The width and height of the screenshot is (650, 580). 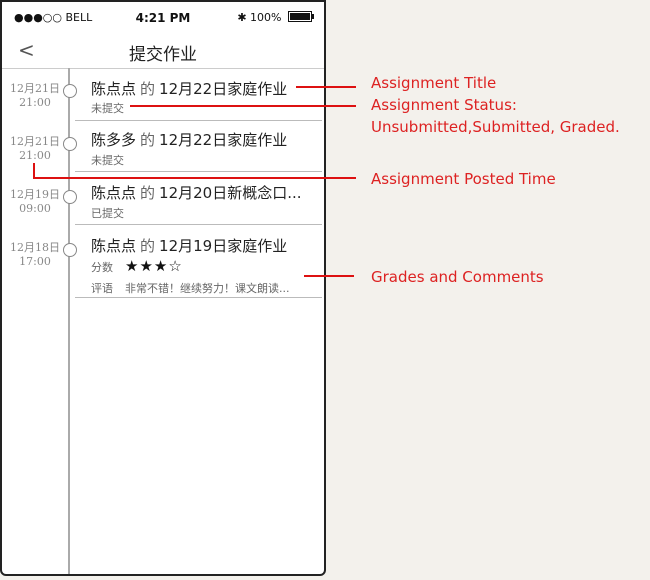 I want to click on battery-indicator: ✱ 100%, so click(x=275, y=17).